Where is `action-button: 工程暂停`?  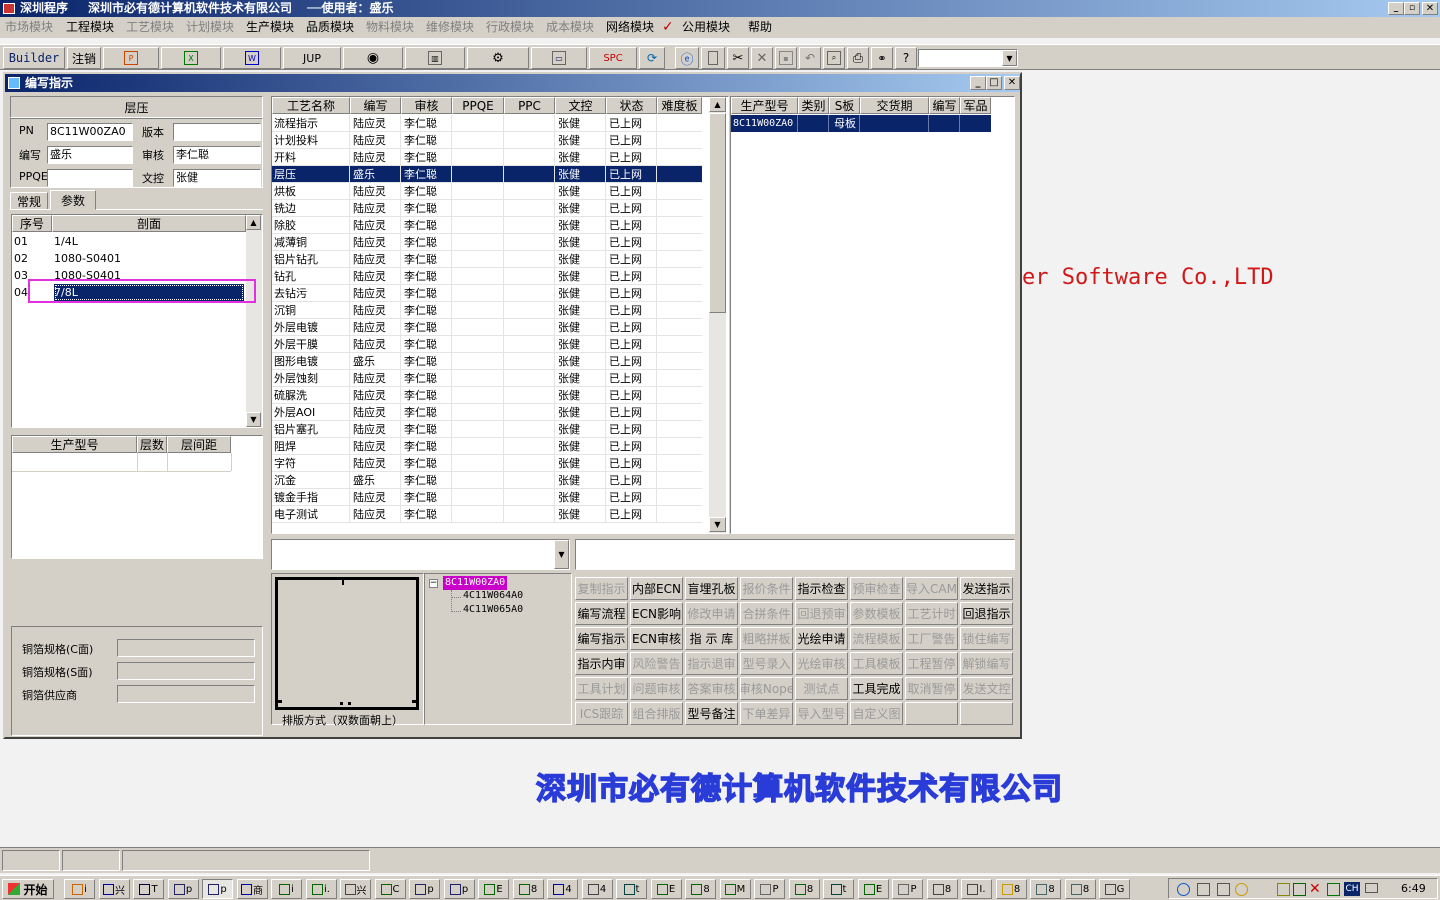 action-button: 工程暂停 is located at coordinates (931, 663).